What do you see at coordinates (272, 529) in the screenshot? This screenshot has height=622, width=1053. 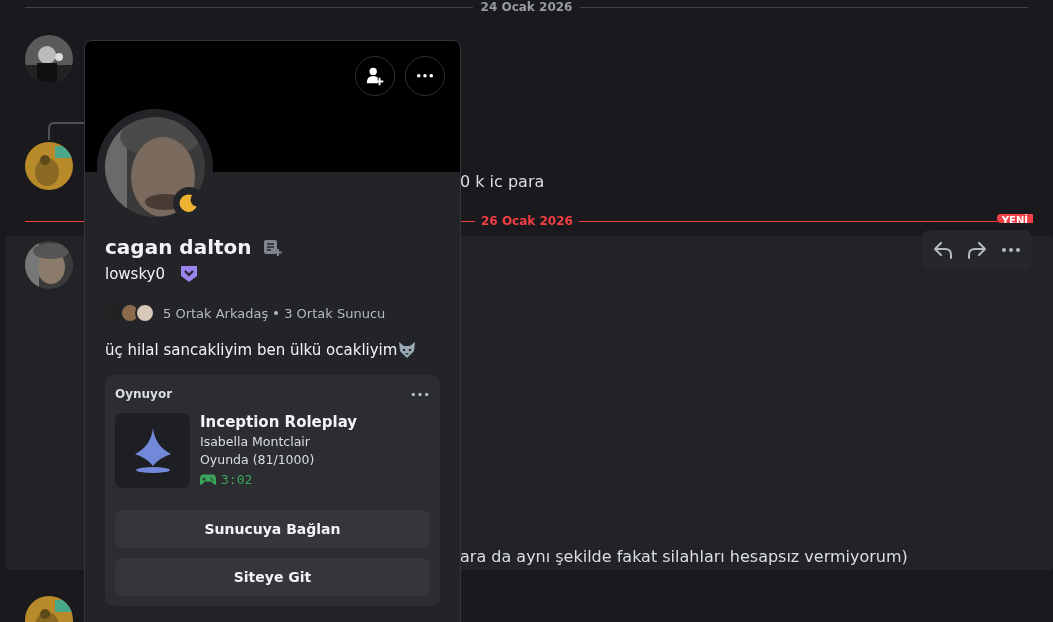 I see `activity-button: Sunucuya Bağlan` at bounding box center [272, 529].